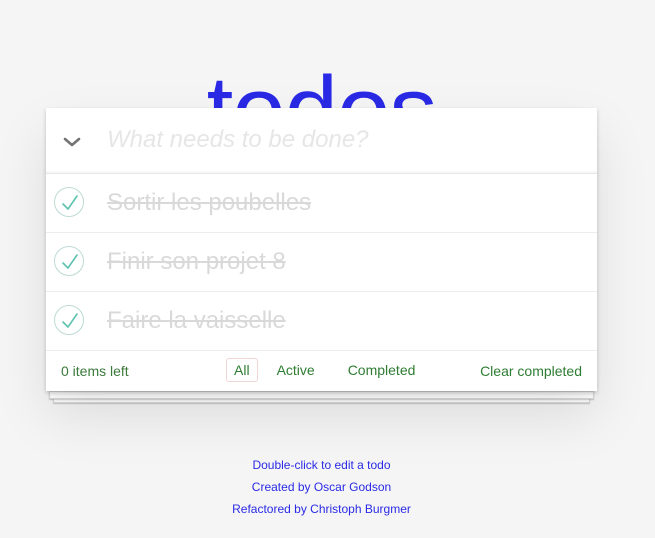 The height and width of the screenshot is (538, 655). I want to click on new-todo-header, so click(321, 141).